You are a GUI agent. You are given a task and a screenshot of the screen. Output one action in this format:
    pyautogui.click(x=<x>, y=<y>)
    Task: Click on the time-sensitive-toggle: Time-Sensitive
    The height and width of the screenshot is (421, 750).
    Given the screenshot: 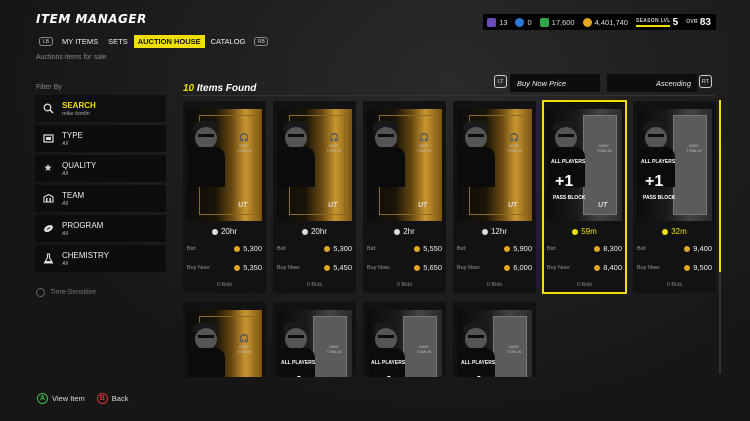 What is the action you would take?
    pyautogui.click(x=66, y=292)
    